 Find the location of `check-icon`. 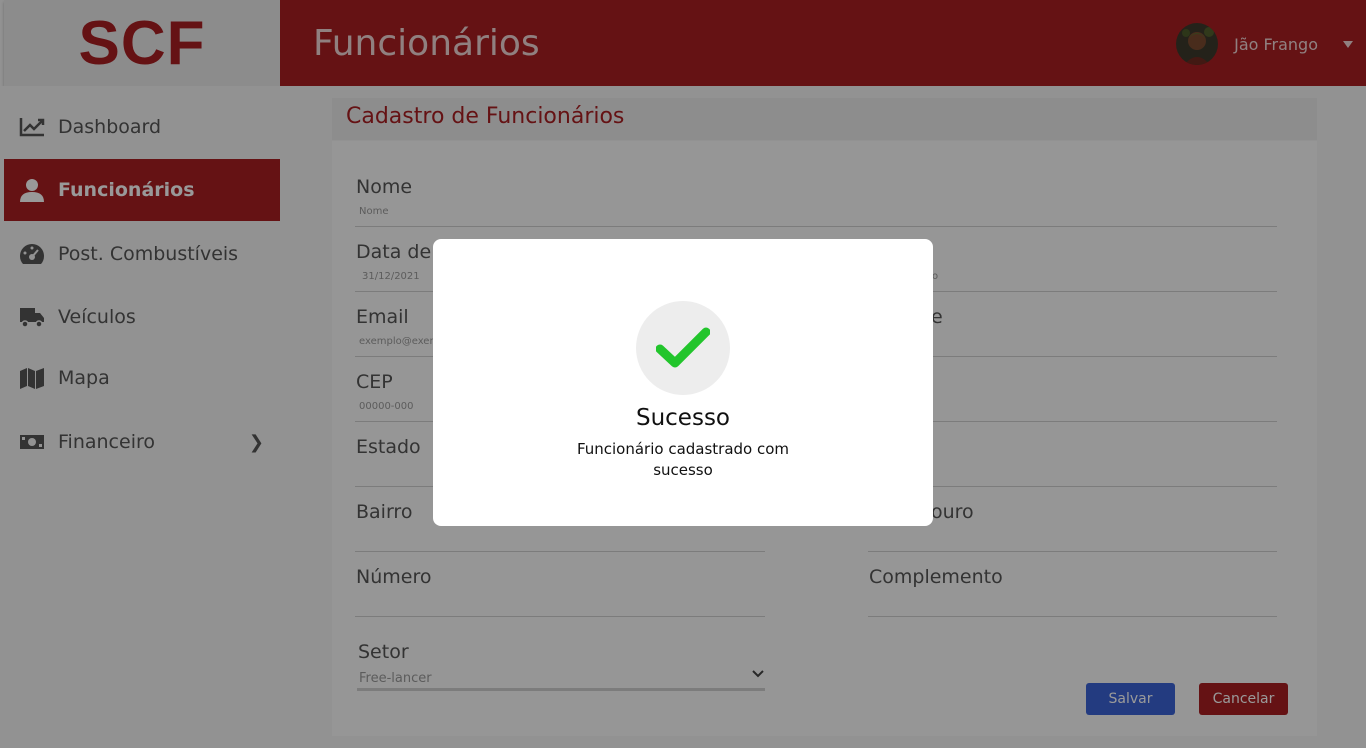

check-icon is located at coordinates (683, 347).